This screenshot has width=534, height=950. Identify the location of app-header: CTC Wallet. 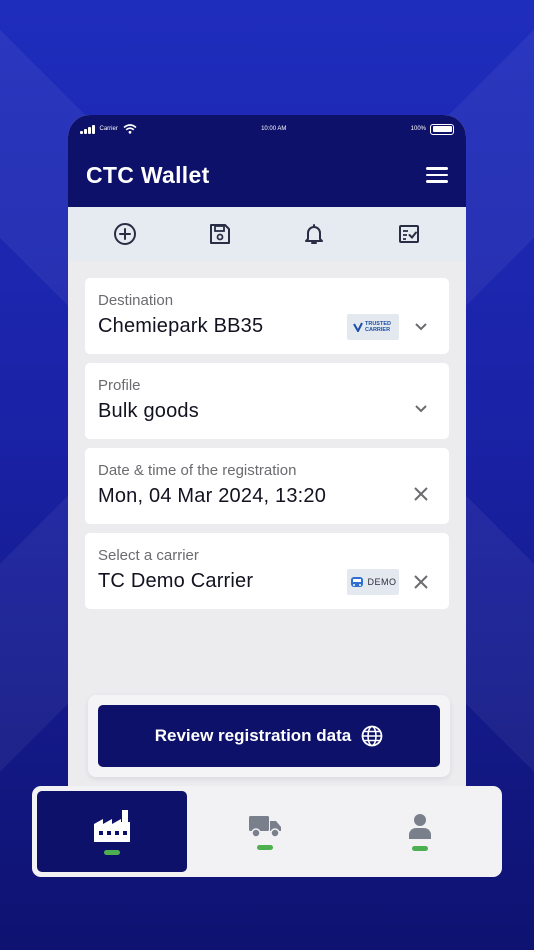
(267, 175).